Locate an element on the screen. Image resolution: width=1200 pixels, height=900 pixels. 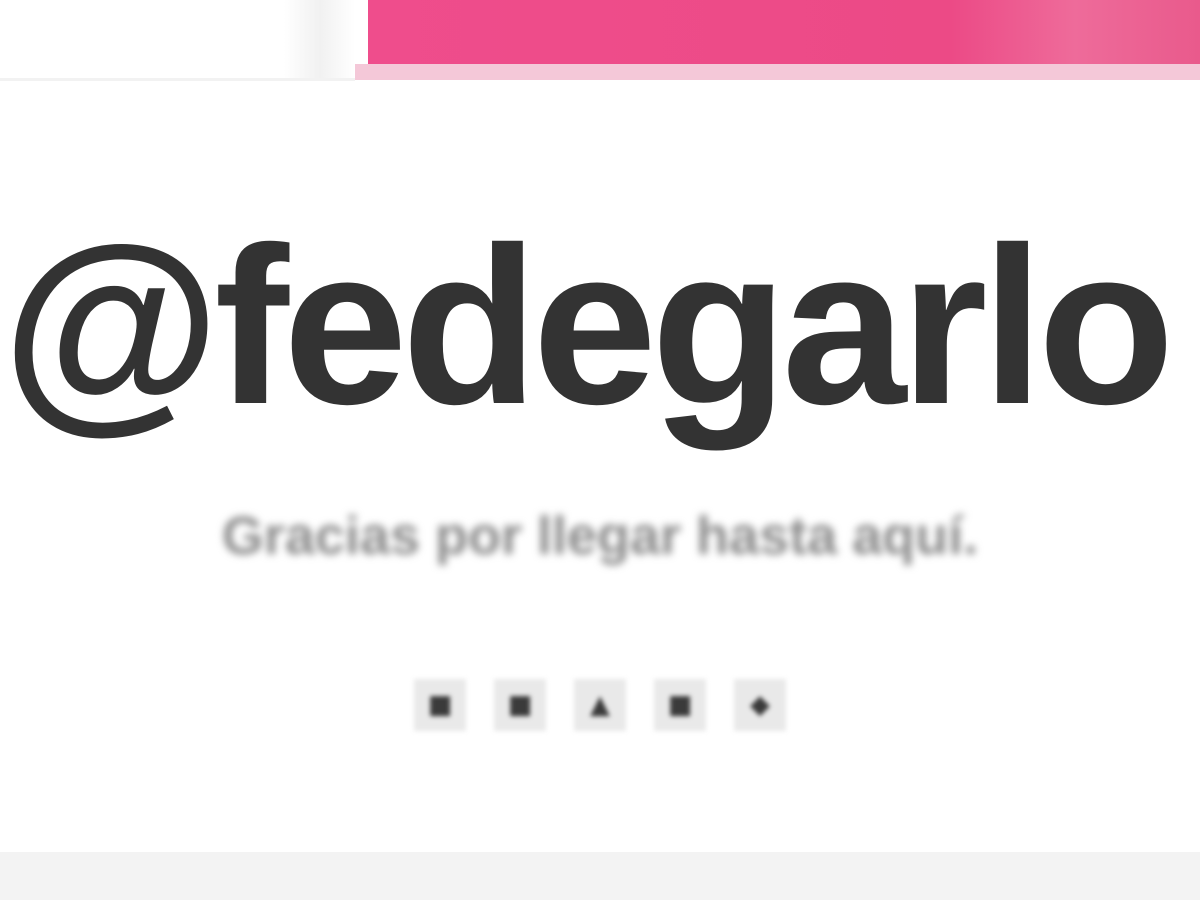
instagram-icon: ◆ is located at coordinates (760, 705).